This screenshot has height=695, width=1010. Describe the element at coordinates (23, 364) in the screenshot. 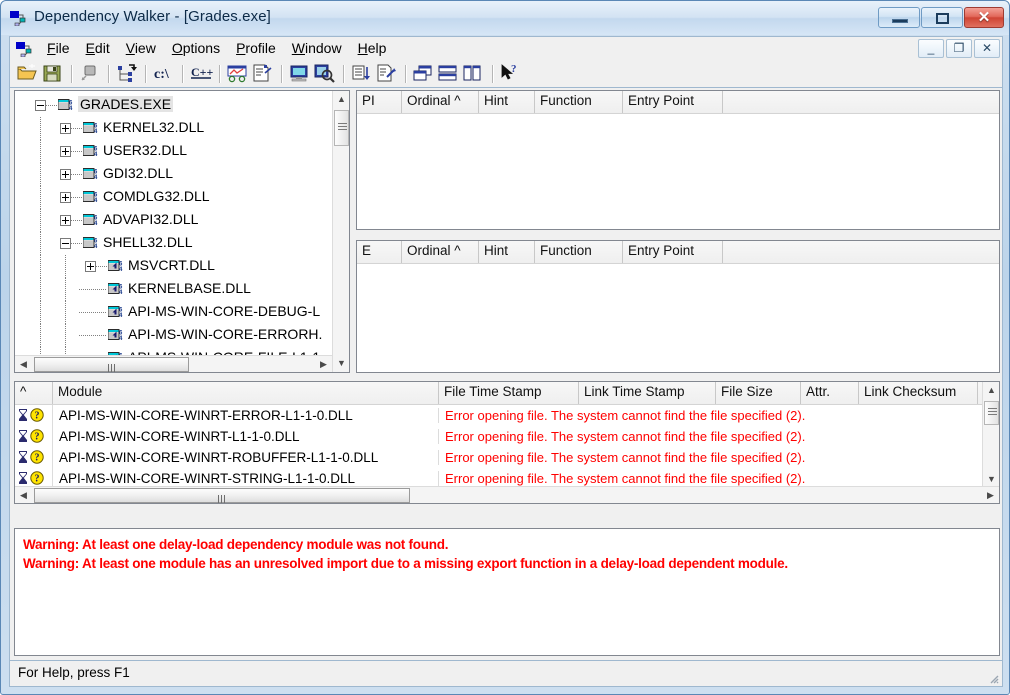

I see `tree-scroll-left-button: ◀` at that location.